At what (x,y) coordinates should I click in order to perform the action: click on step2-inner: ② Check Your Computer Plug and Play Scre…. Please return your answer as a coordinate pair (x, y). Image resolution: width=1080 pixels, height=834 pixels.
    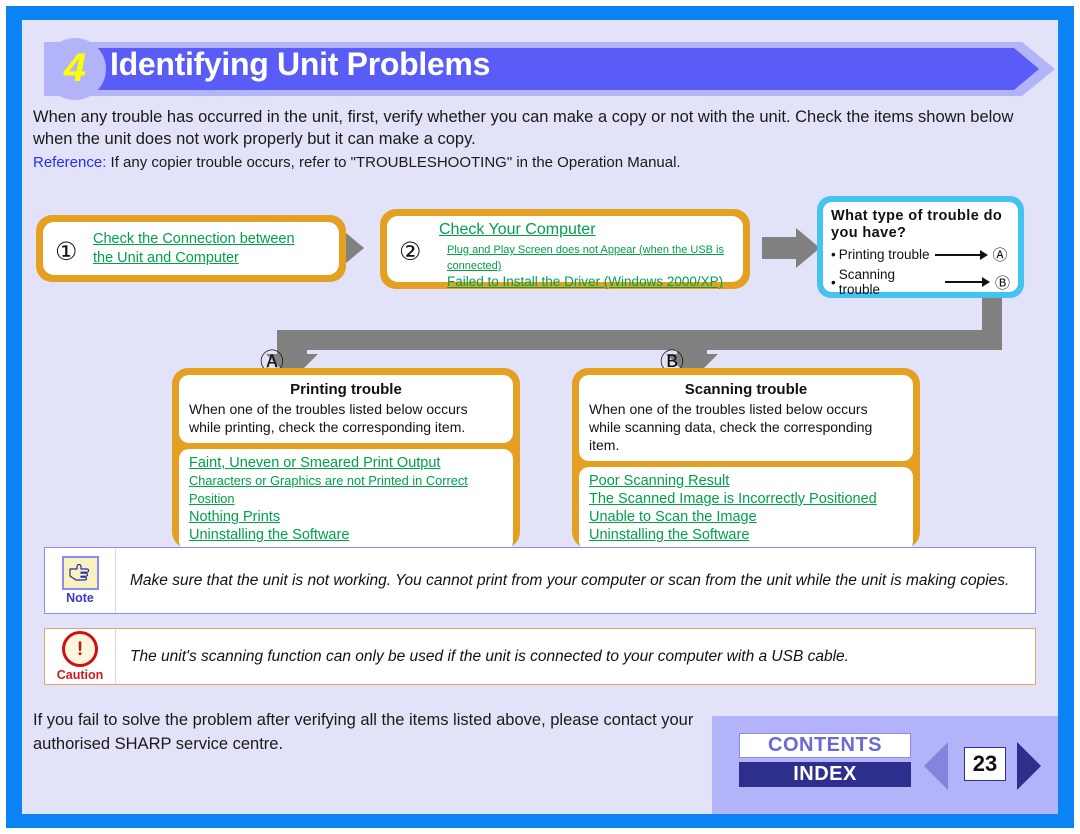
    Looking at the image, I should click on (565, 252).